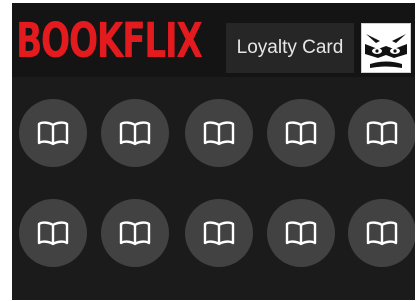 The height and width of the screenshot is (301, 419). Describe the element at coordinates (386, 48) in the screenshot. I see `masked-character-icon` at that location.